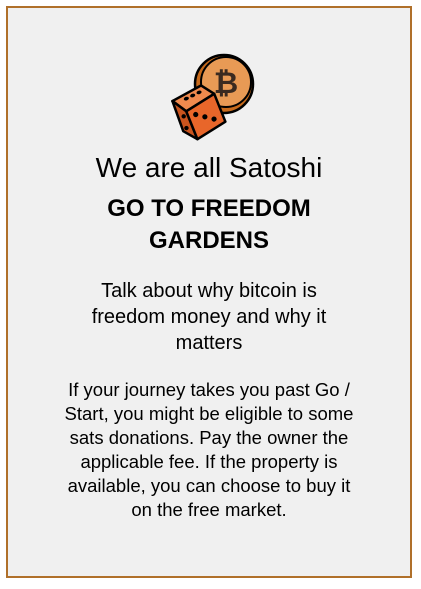 The width and height of the screenshot is (421, 589). Describe the element at coordinates (213, 97) in the screenshot. I see `dice-and-bitcoin-icon: ₿` at that location.